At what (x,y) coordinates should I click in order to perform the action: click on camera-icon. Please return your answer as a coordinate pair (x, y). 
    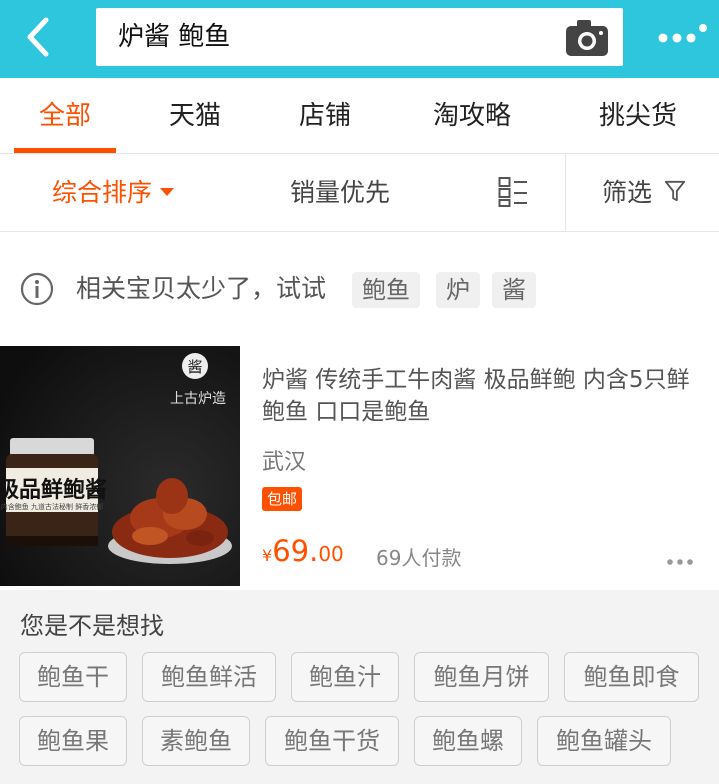
    Looking at the image, I should click on (587, 38).